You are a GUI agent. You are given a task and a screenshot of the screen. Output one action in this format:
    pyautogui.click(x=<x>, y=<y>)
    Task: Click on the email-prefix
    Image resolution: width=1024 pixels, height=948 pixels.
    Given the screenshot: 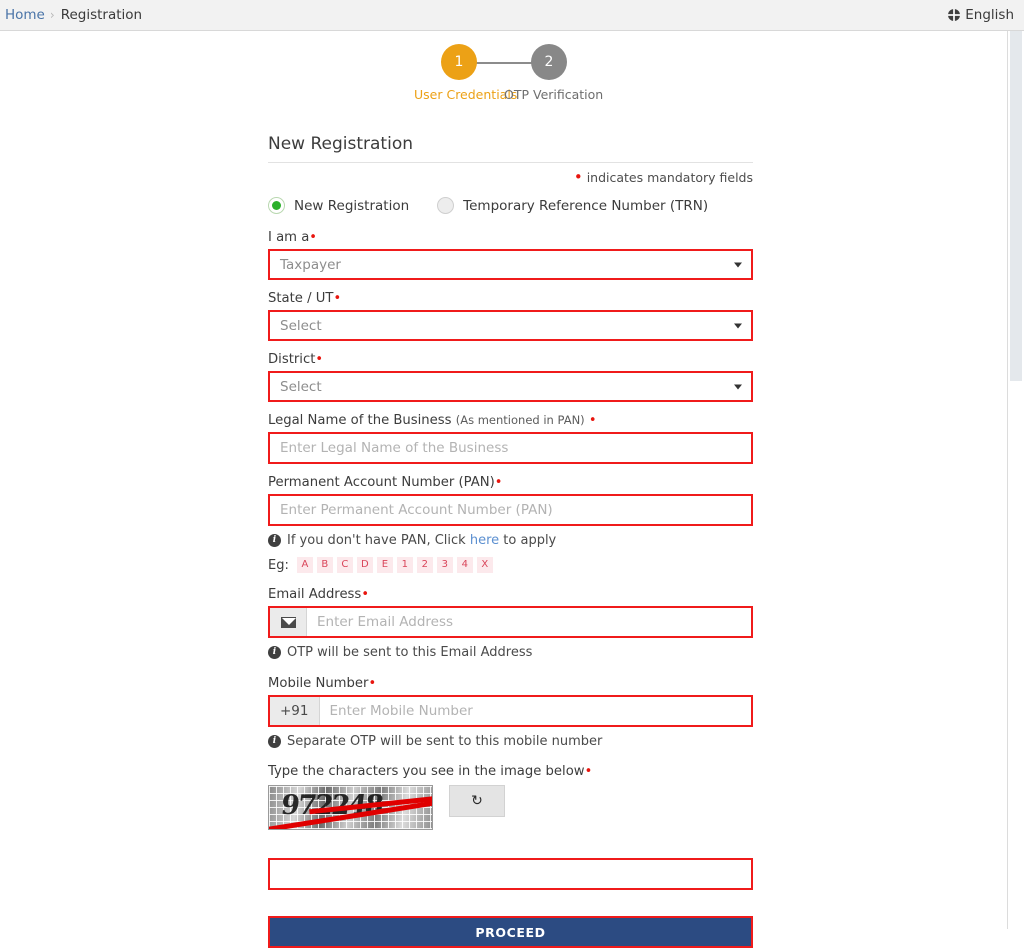 What is the action you would take?
    pyautogui.click(x=288, y=622)
    